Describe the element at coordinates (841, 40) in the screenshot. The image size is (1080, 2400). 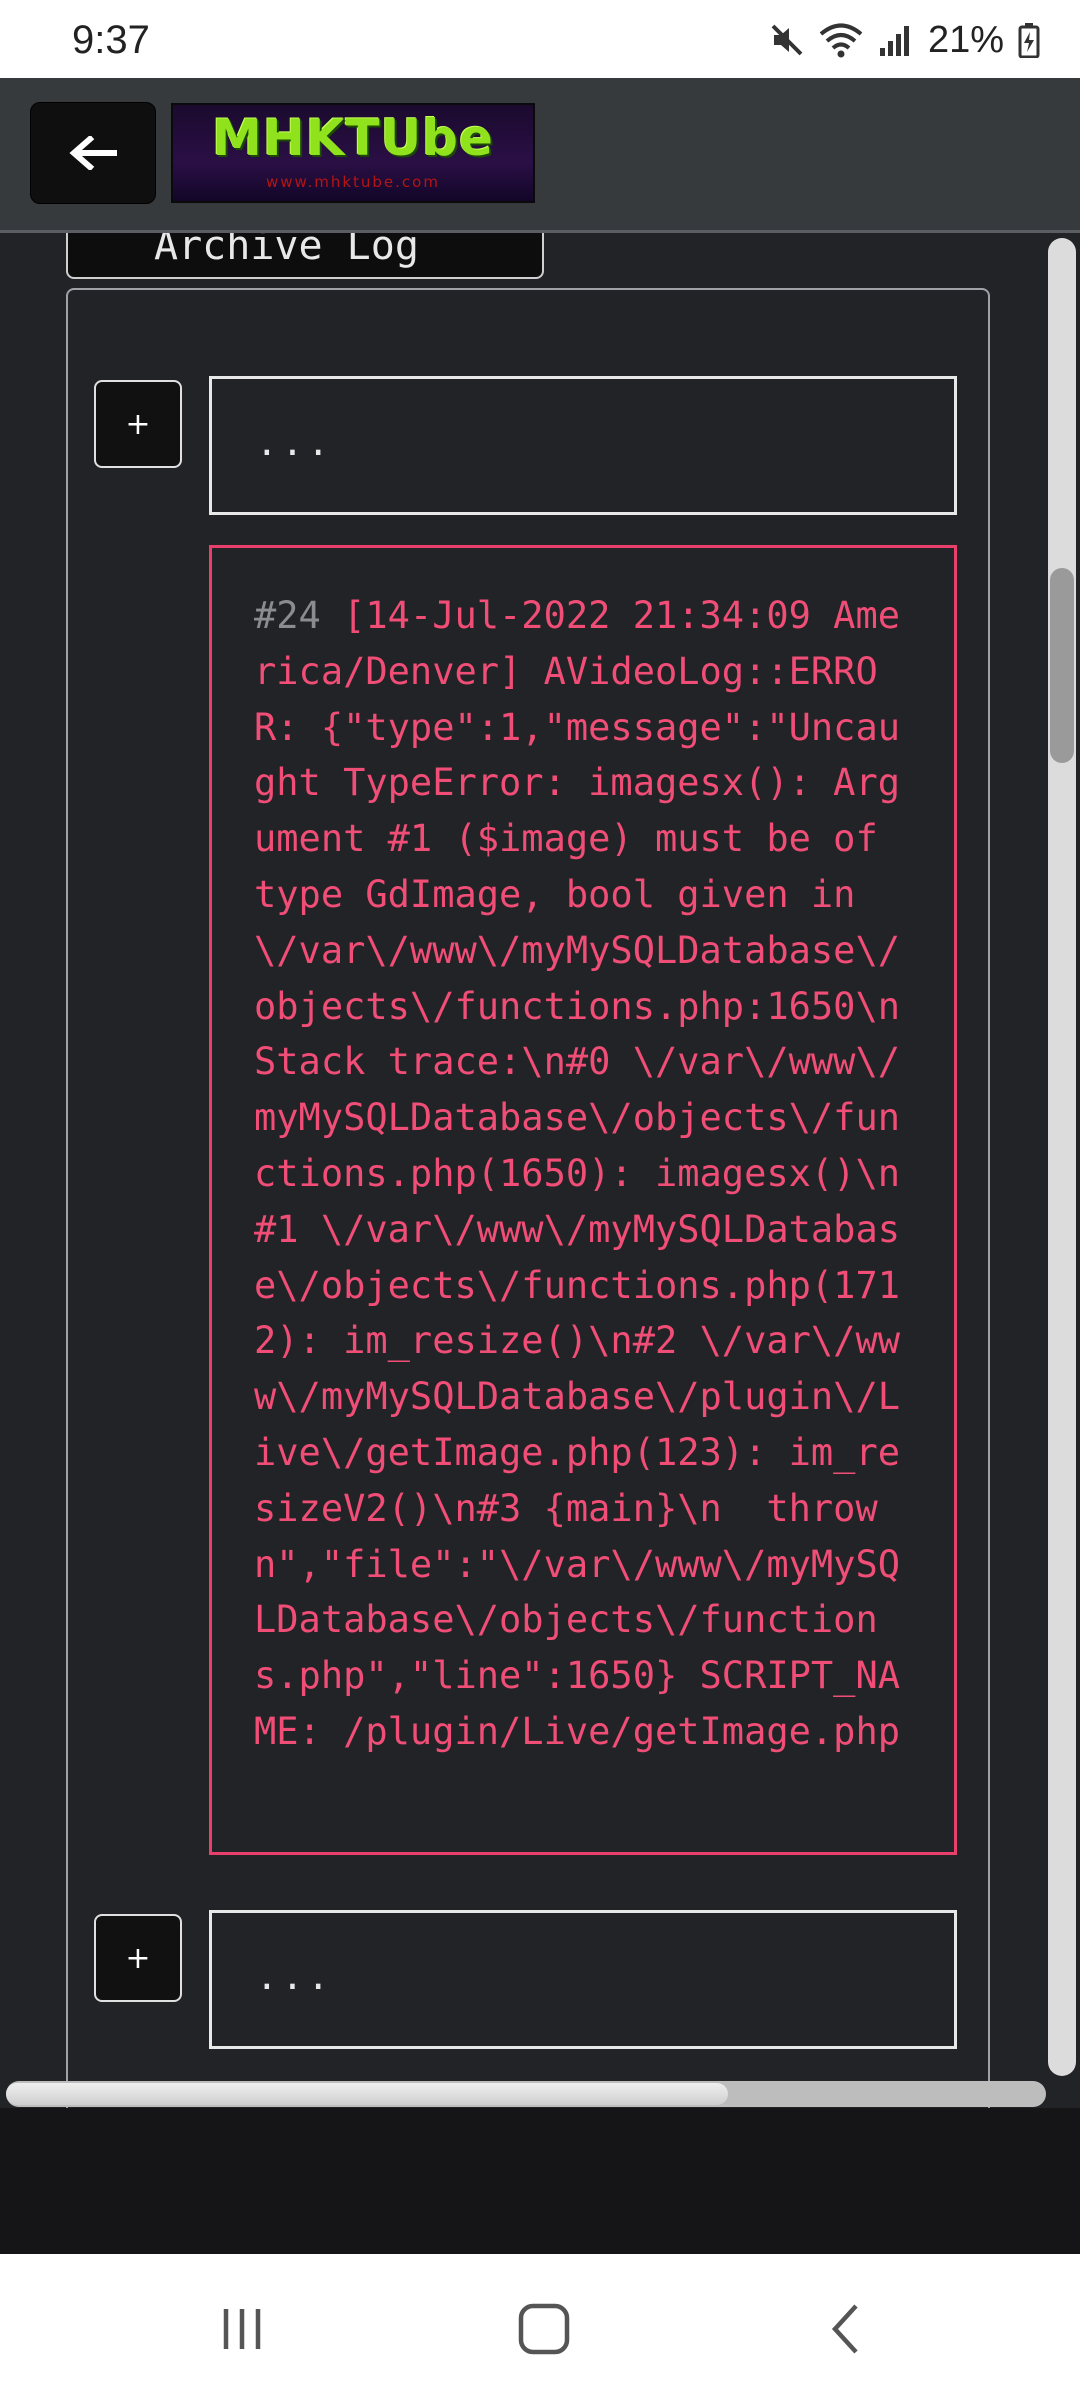
I see `wifi-icon` at that location.